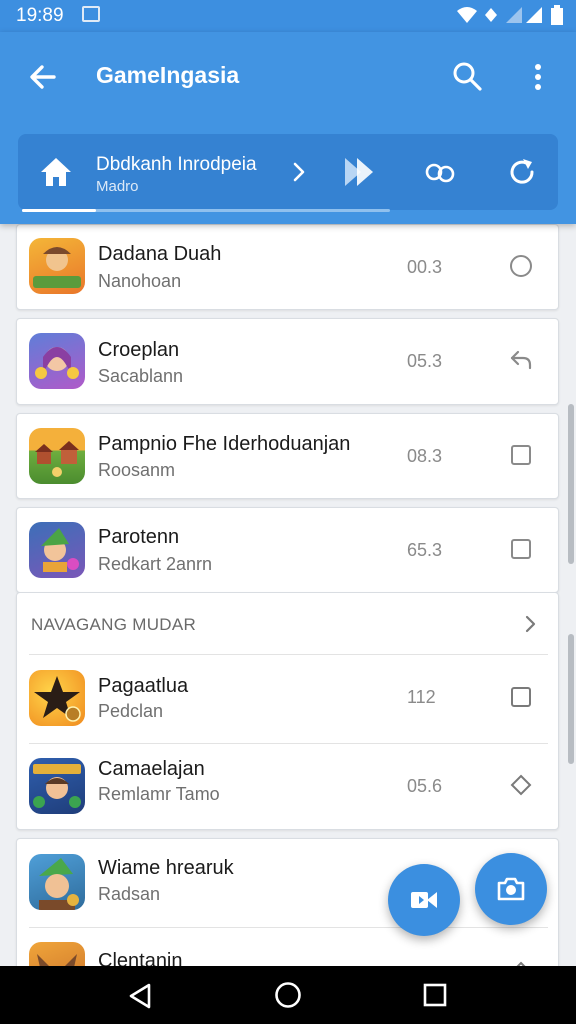 The height and width of the screenshot is (1024, 576). I want to click on game-elf-icon, so click(57, 550).